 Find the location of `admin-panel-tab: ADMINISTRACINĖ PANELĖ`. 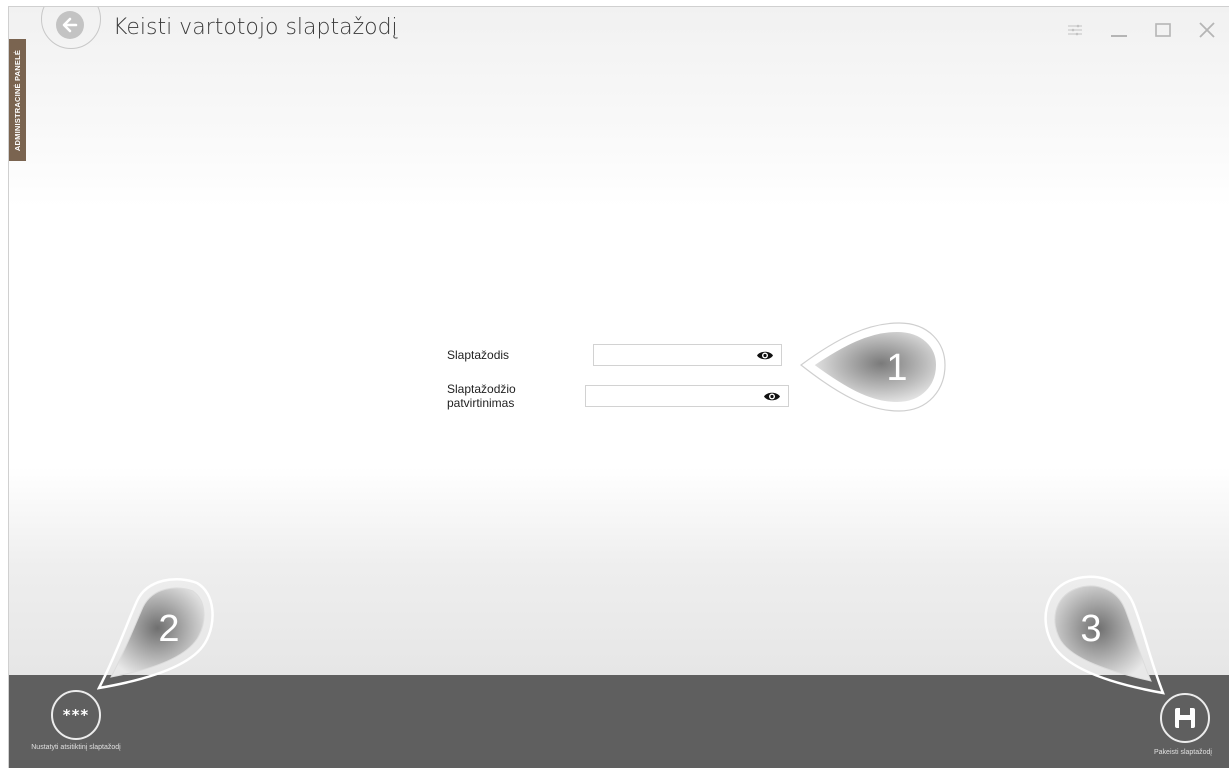

admin-panel-tab: ADMINISTRACINĖ PANELĖ is located at coordinates (17, 100).